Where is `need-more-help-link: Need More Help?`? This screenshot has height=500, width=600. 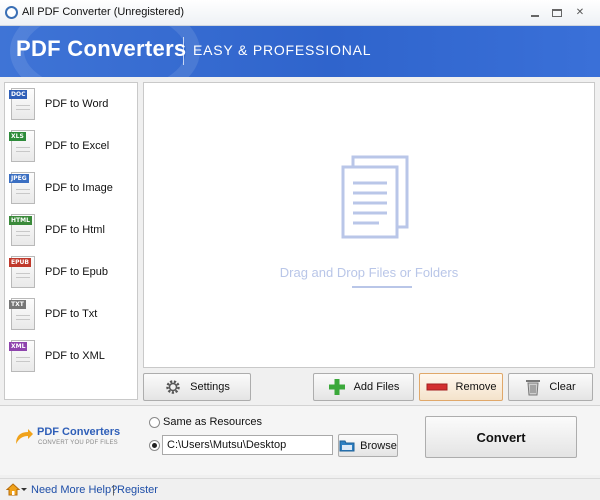 need-more-help-link: Need More Help? is located at coordinates (74, 490).